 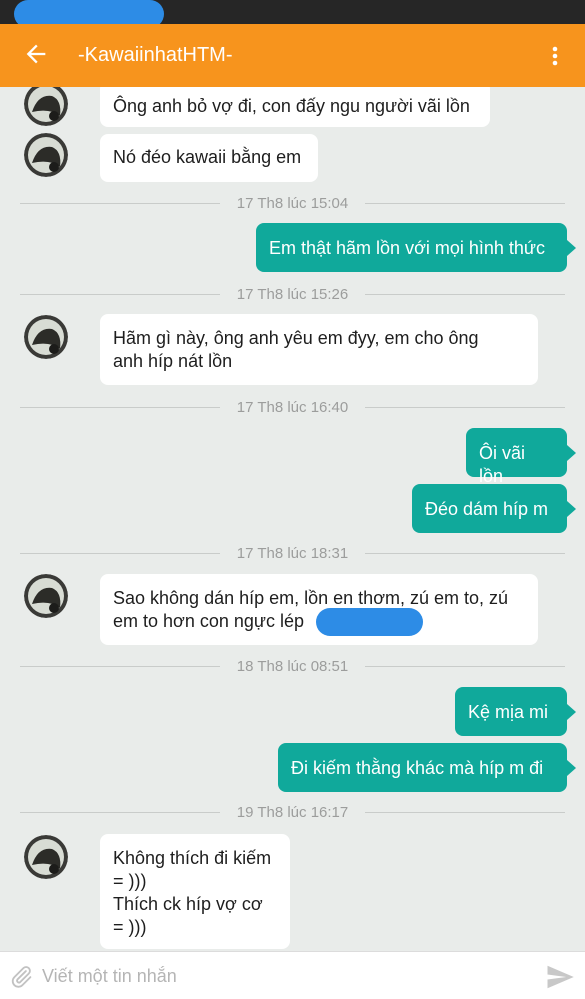 I want to click on message-composer, so click(x=292, y=975).